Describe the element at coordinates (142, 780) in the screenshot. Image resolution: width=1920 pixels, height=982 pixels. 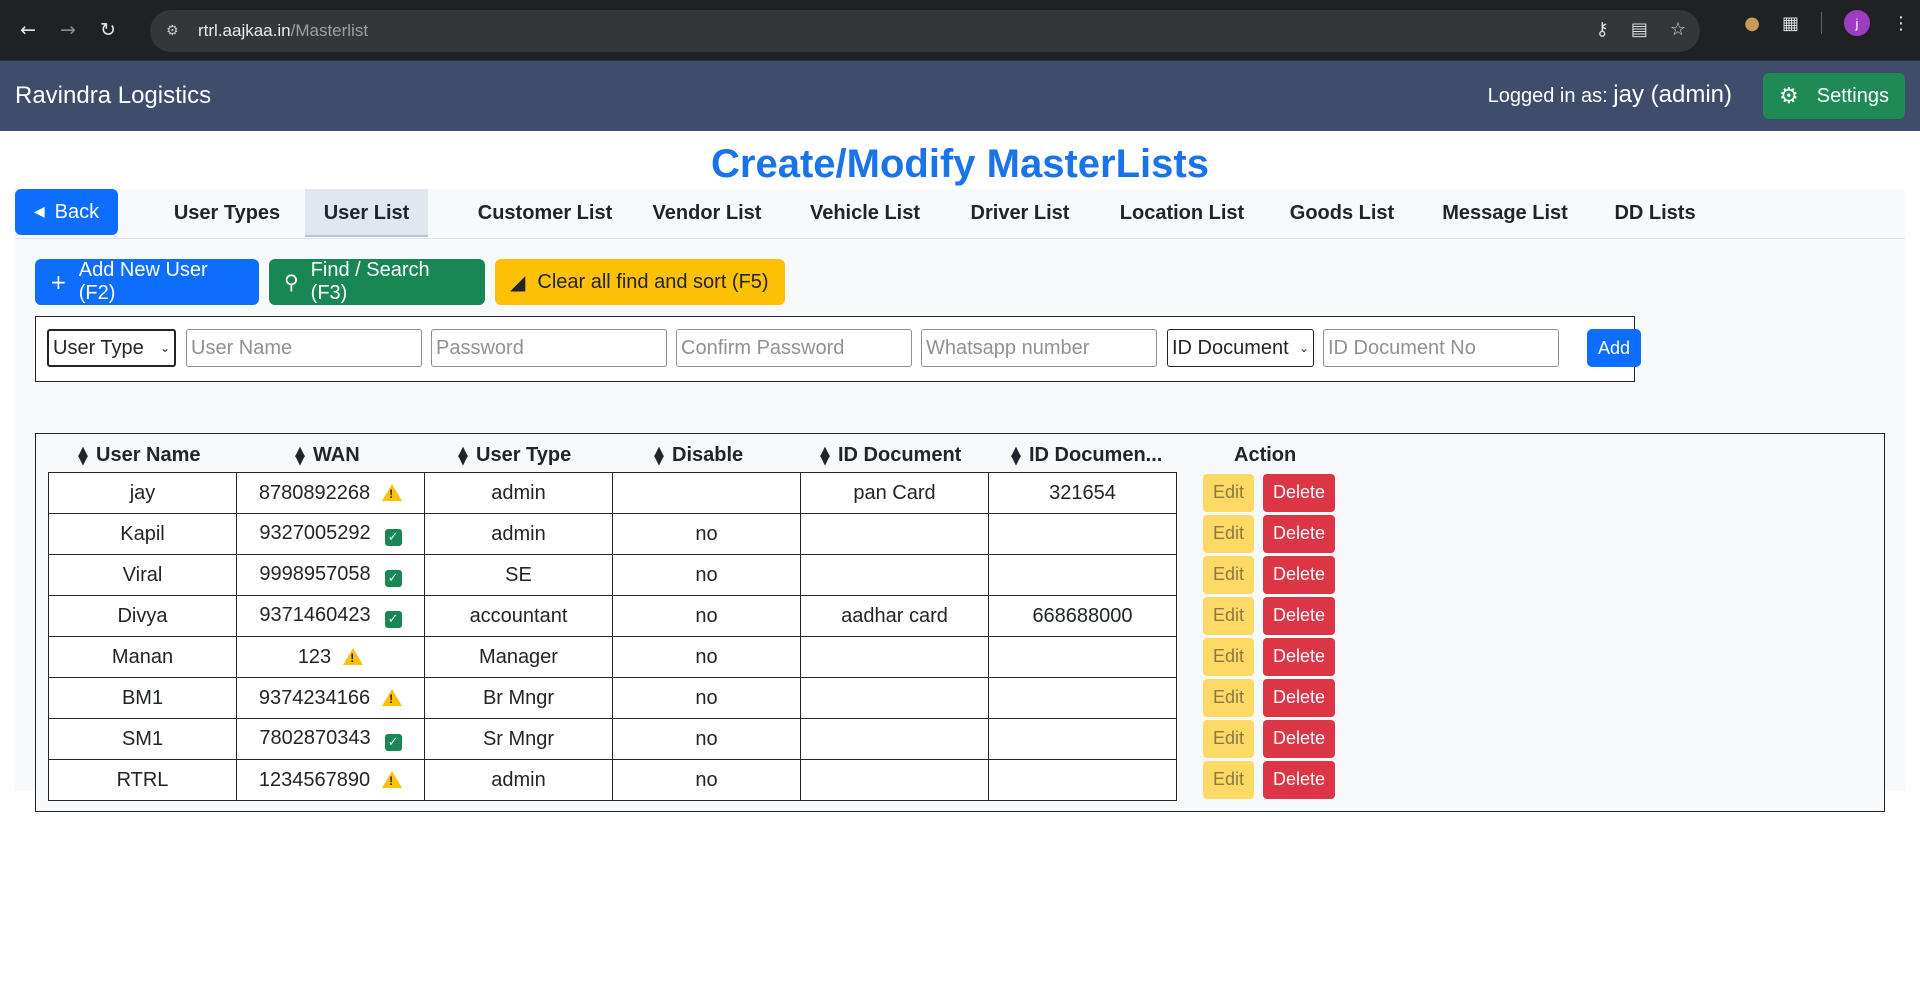
I see `cell-user-name: RTRL` at that location.